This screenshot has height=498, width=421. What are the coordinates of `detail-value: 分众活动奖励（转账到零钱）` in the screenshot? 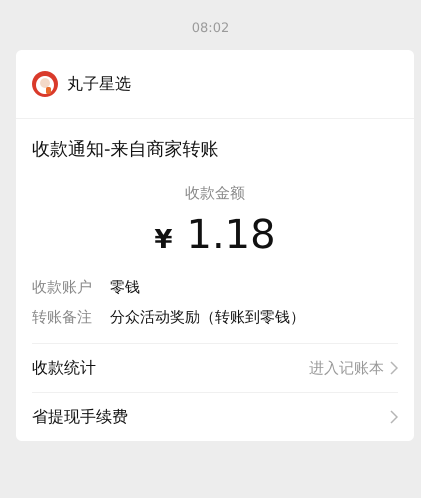 It's located at (207, 317).